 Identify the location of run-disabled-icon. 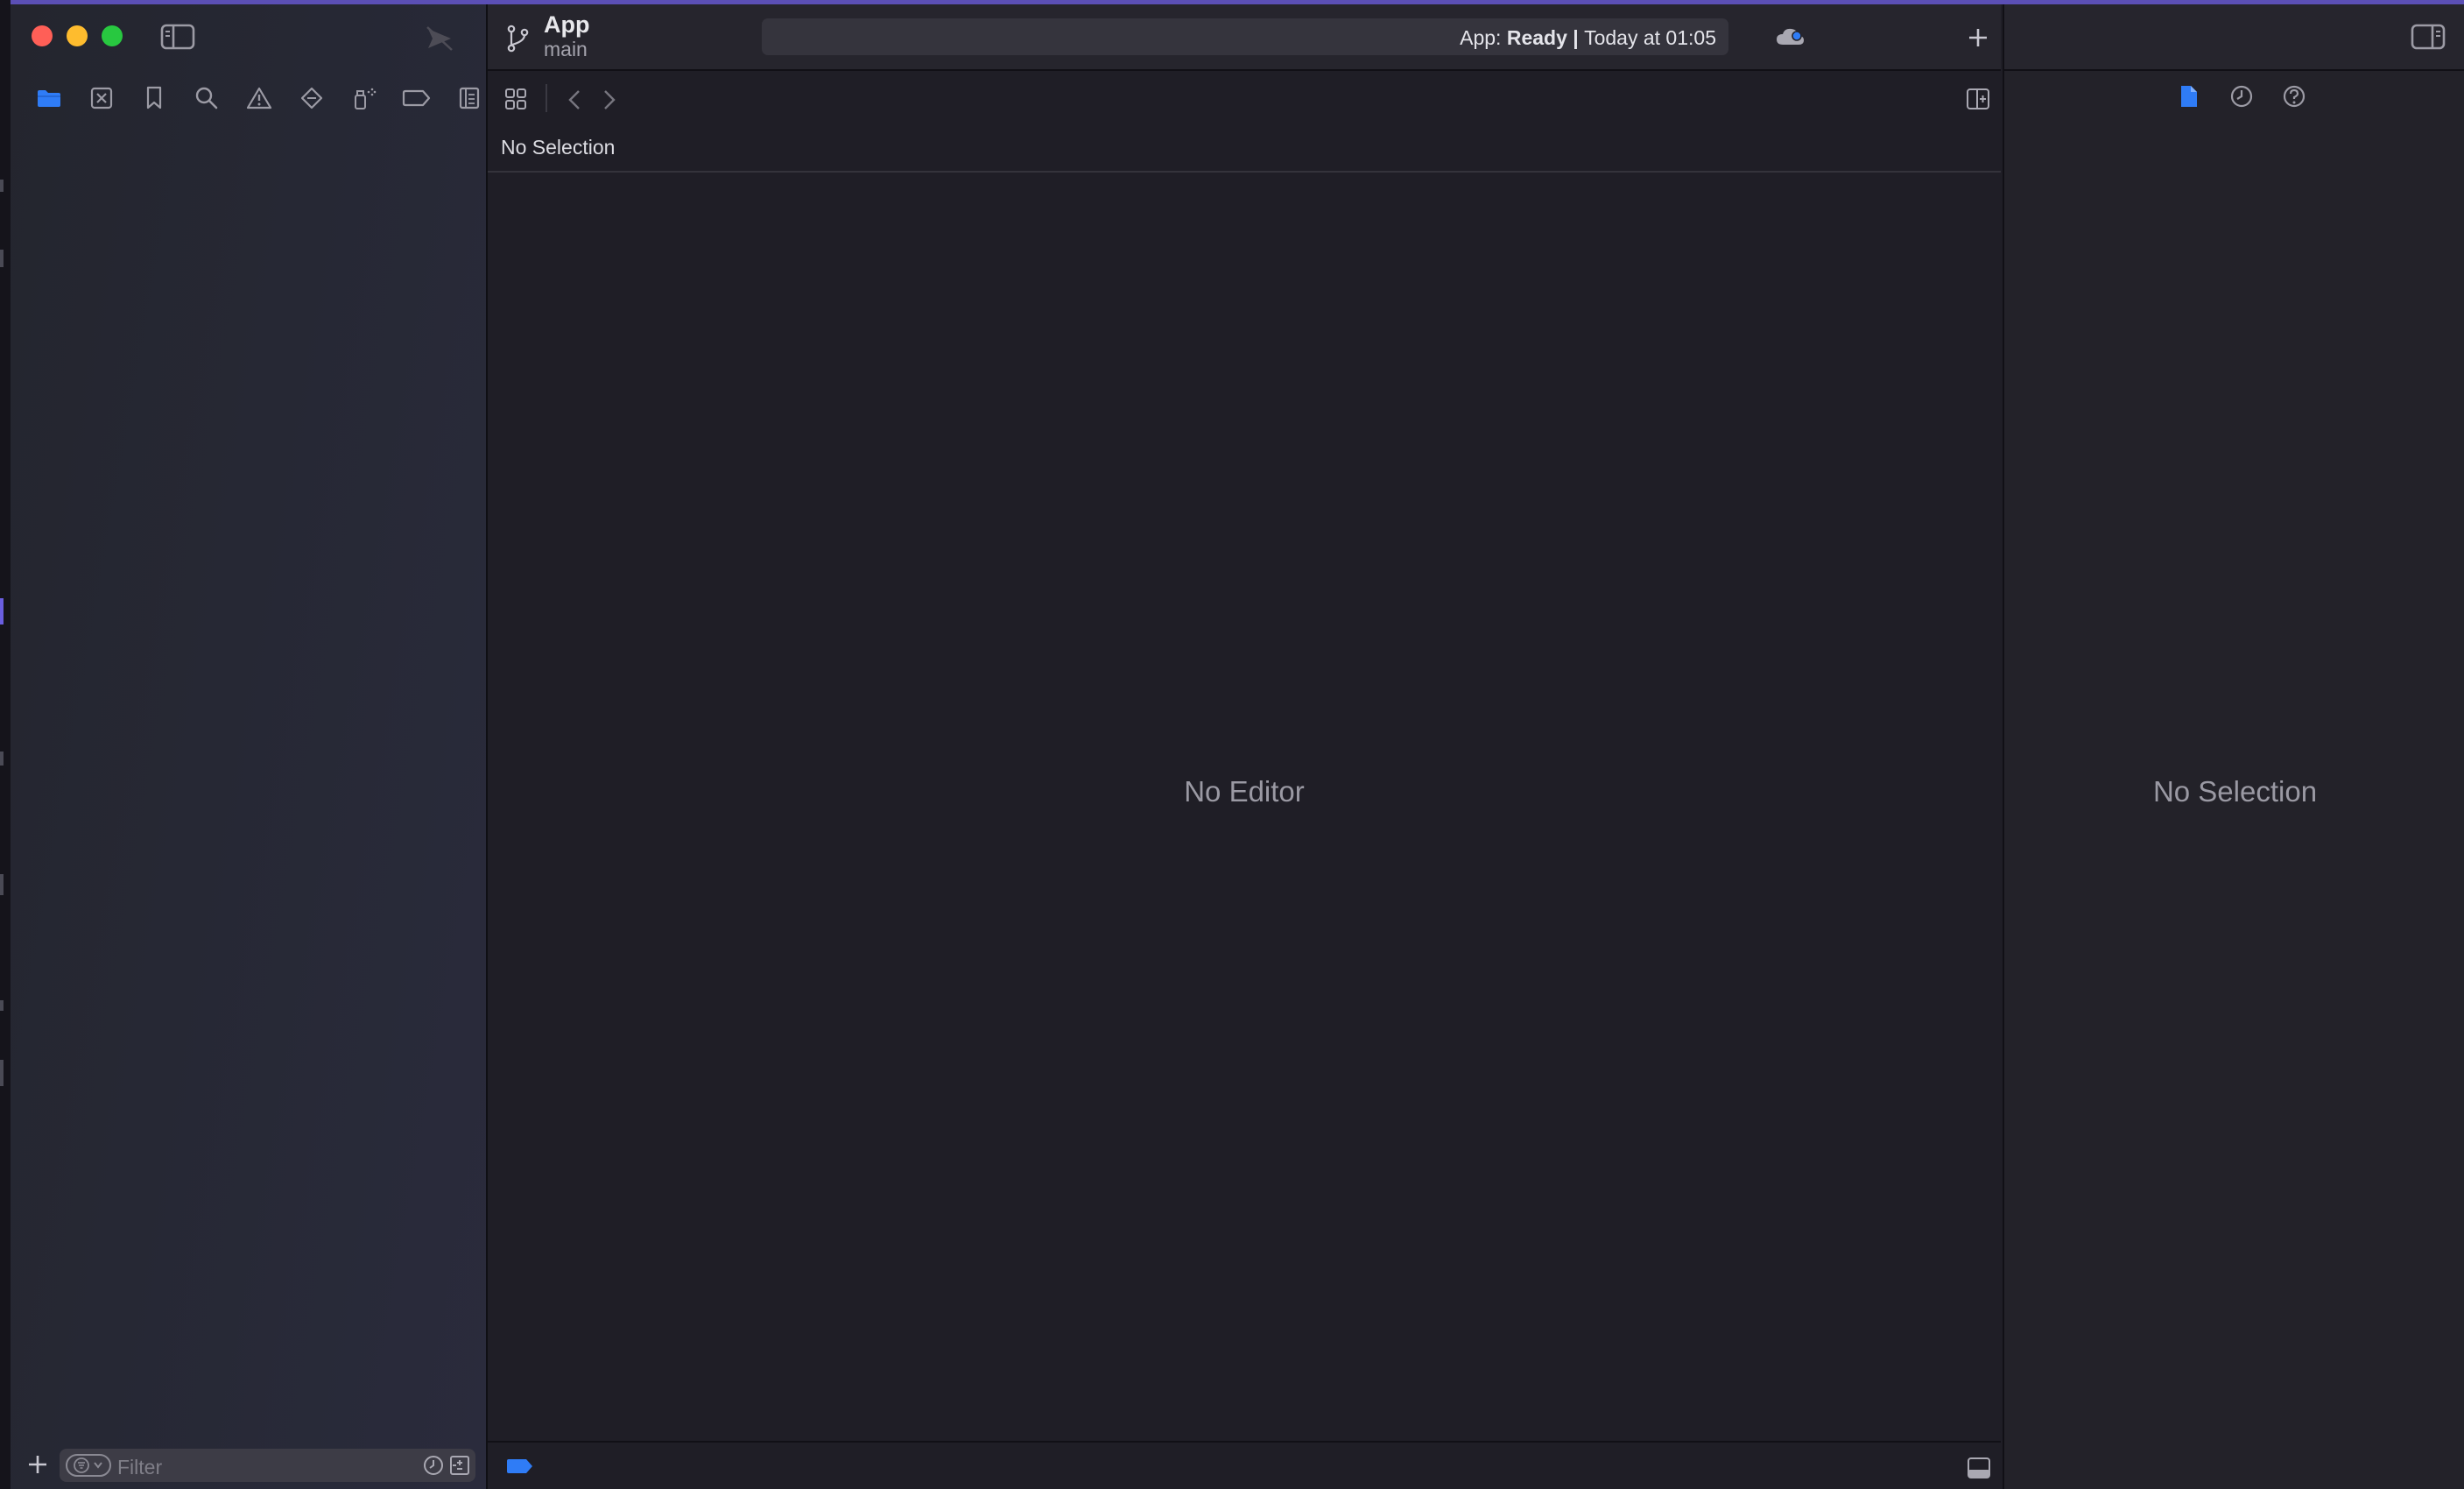
(440, 38).